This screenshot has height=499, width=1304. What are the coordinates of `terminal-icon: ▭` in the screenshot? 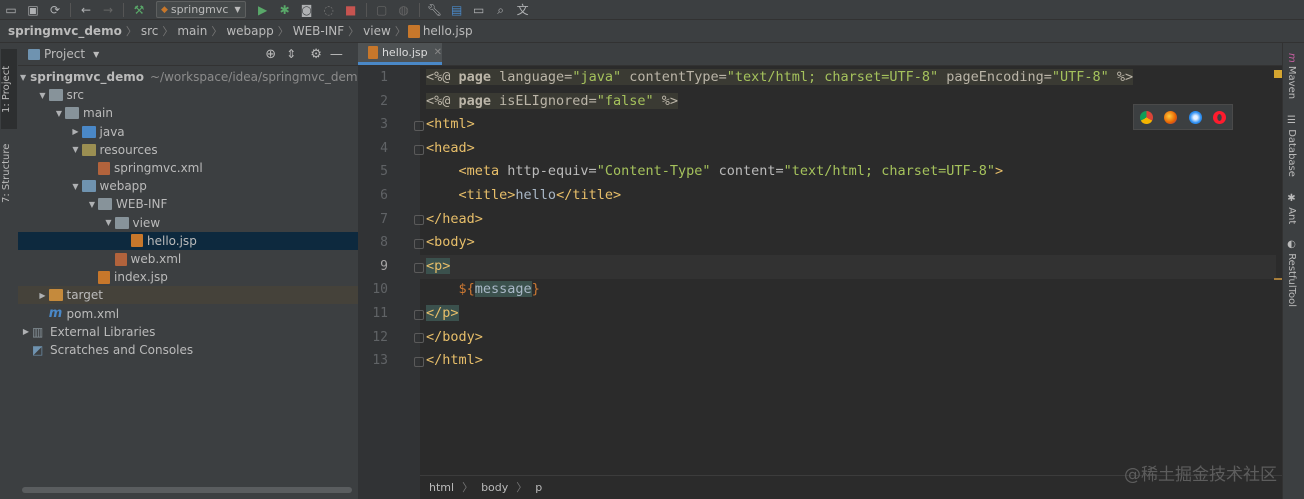 It's located at (479, 10).